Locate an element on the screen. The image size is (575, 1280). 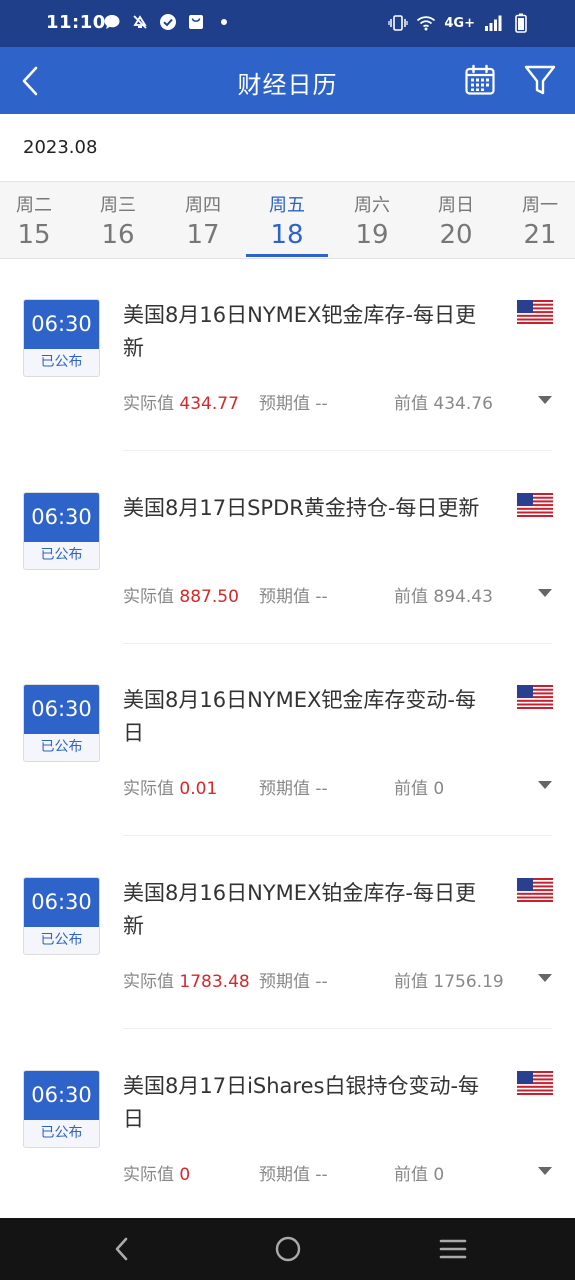
day-name: 周四 is located at coordinates (203, 205).